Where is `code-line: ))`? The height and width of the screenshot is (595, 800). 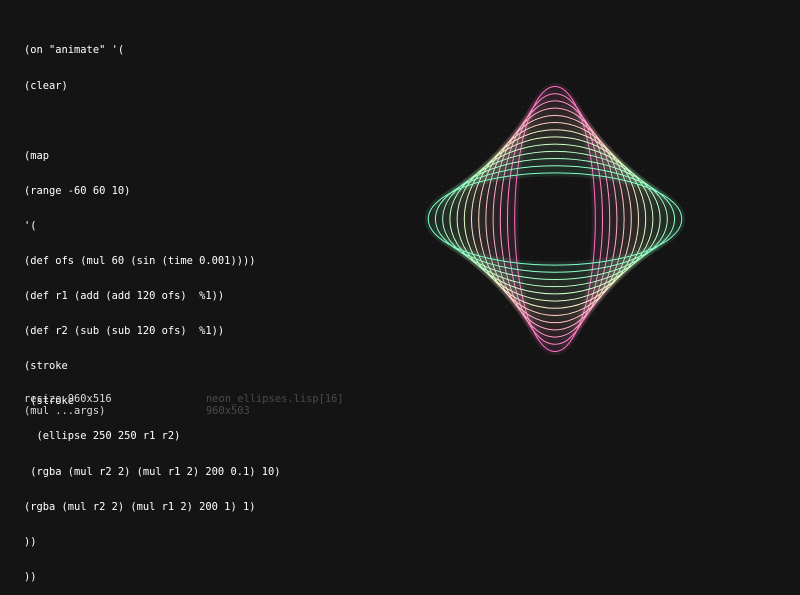
code-line: )) is located at coordinates (30, 541).